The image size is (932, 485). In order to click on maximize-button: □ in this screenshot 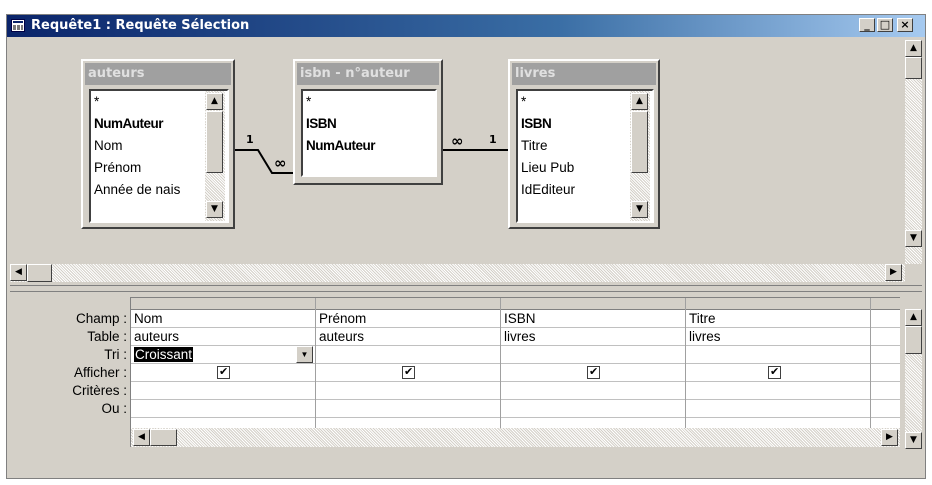, I will do `click(885, 25)`.